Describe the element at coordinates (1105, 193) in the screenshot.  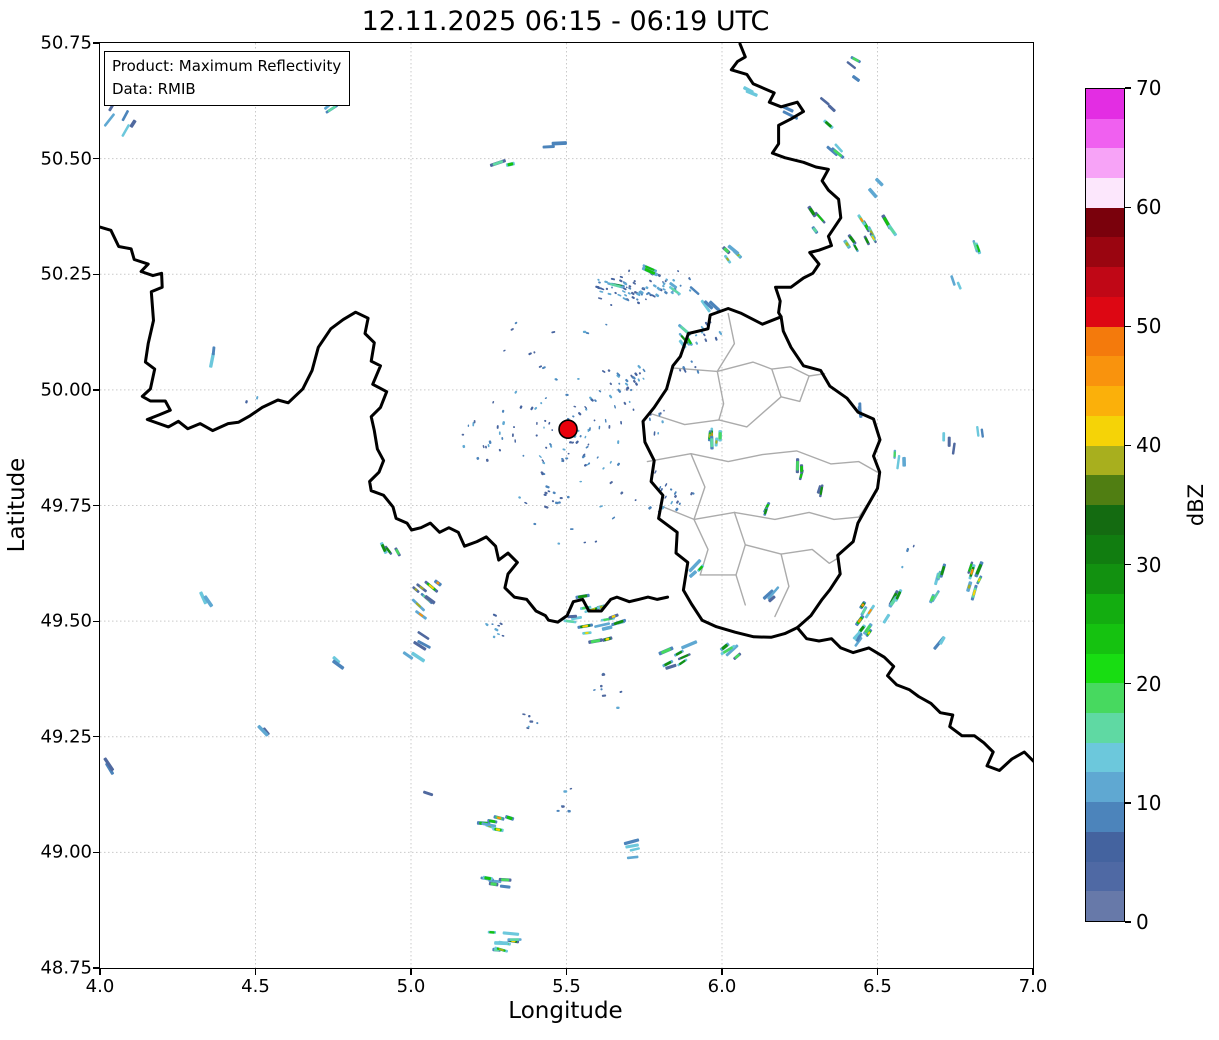
I see `colorbar-segment-60-62.5dbz` at that location.